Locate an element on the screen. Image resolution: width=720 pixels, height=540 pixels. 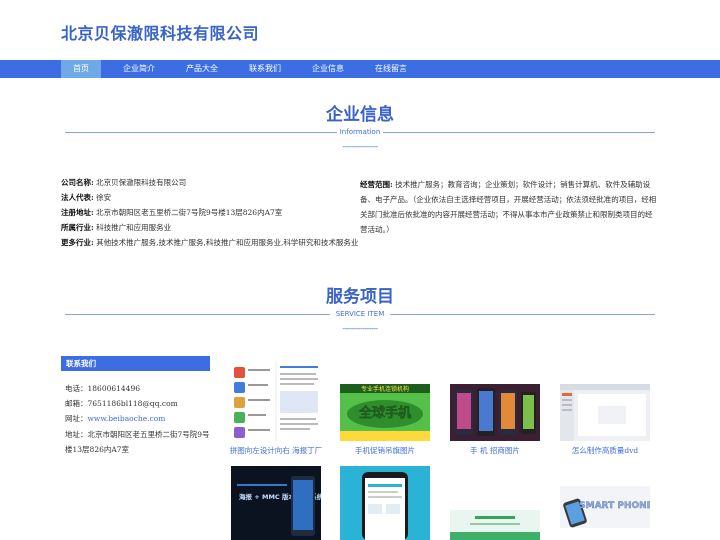
info-value: 徐安 is located at coordinates (104, 197).